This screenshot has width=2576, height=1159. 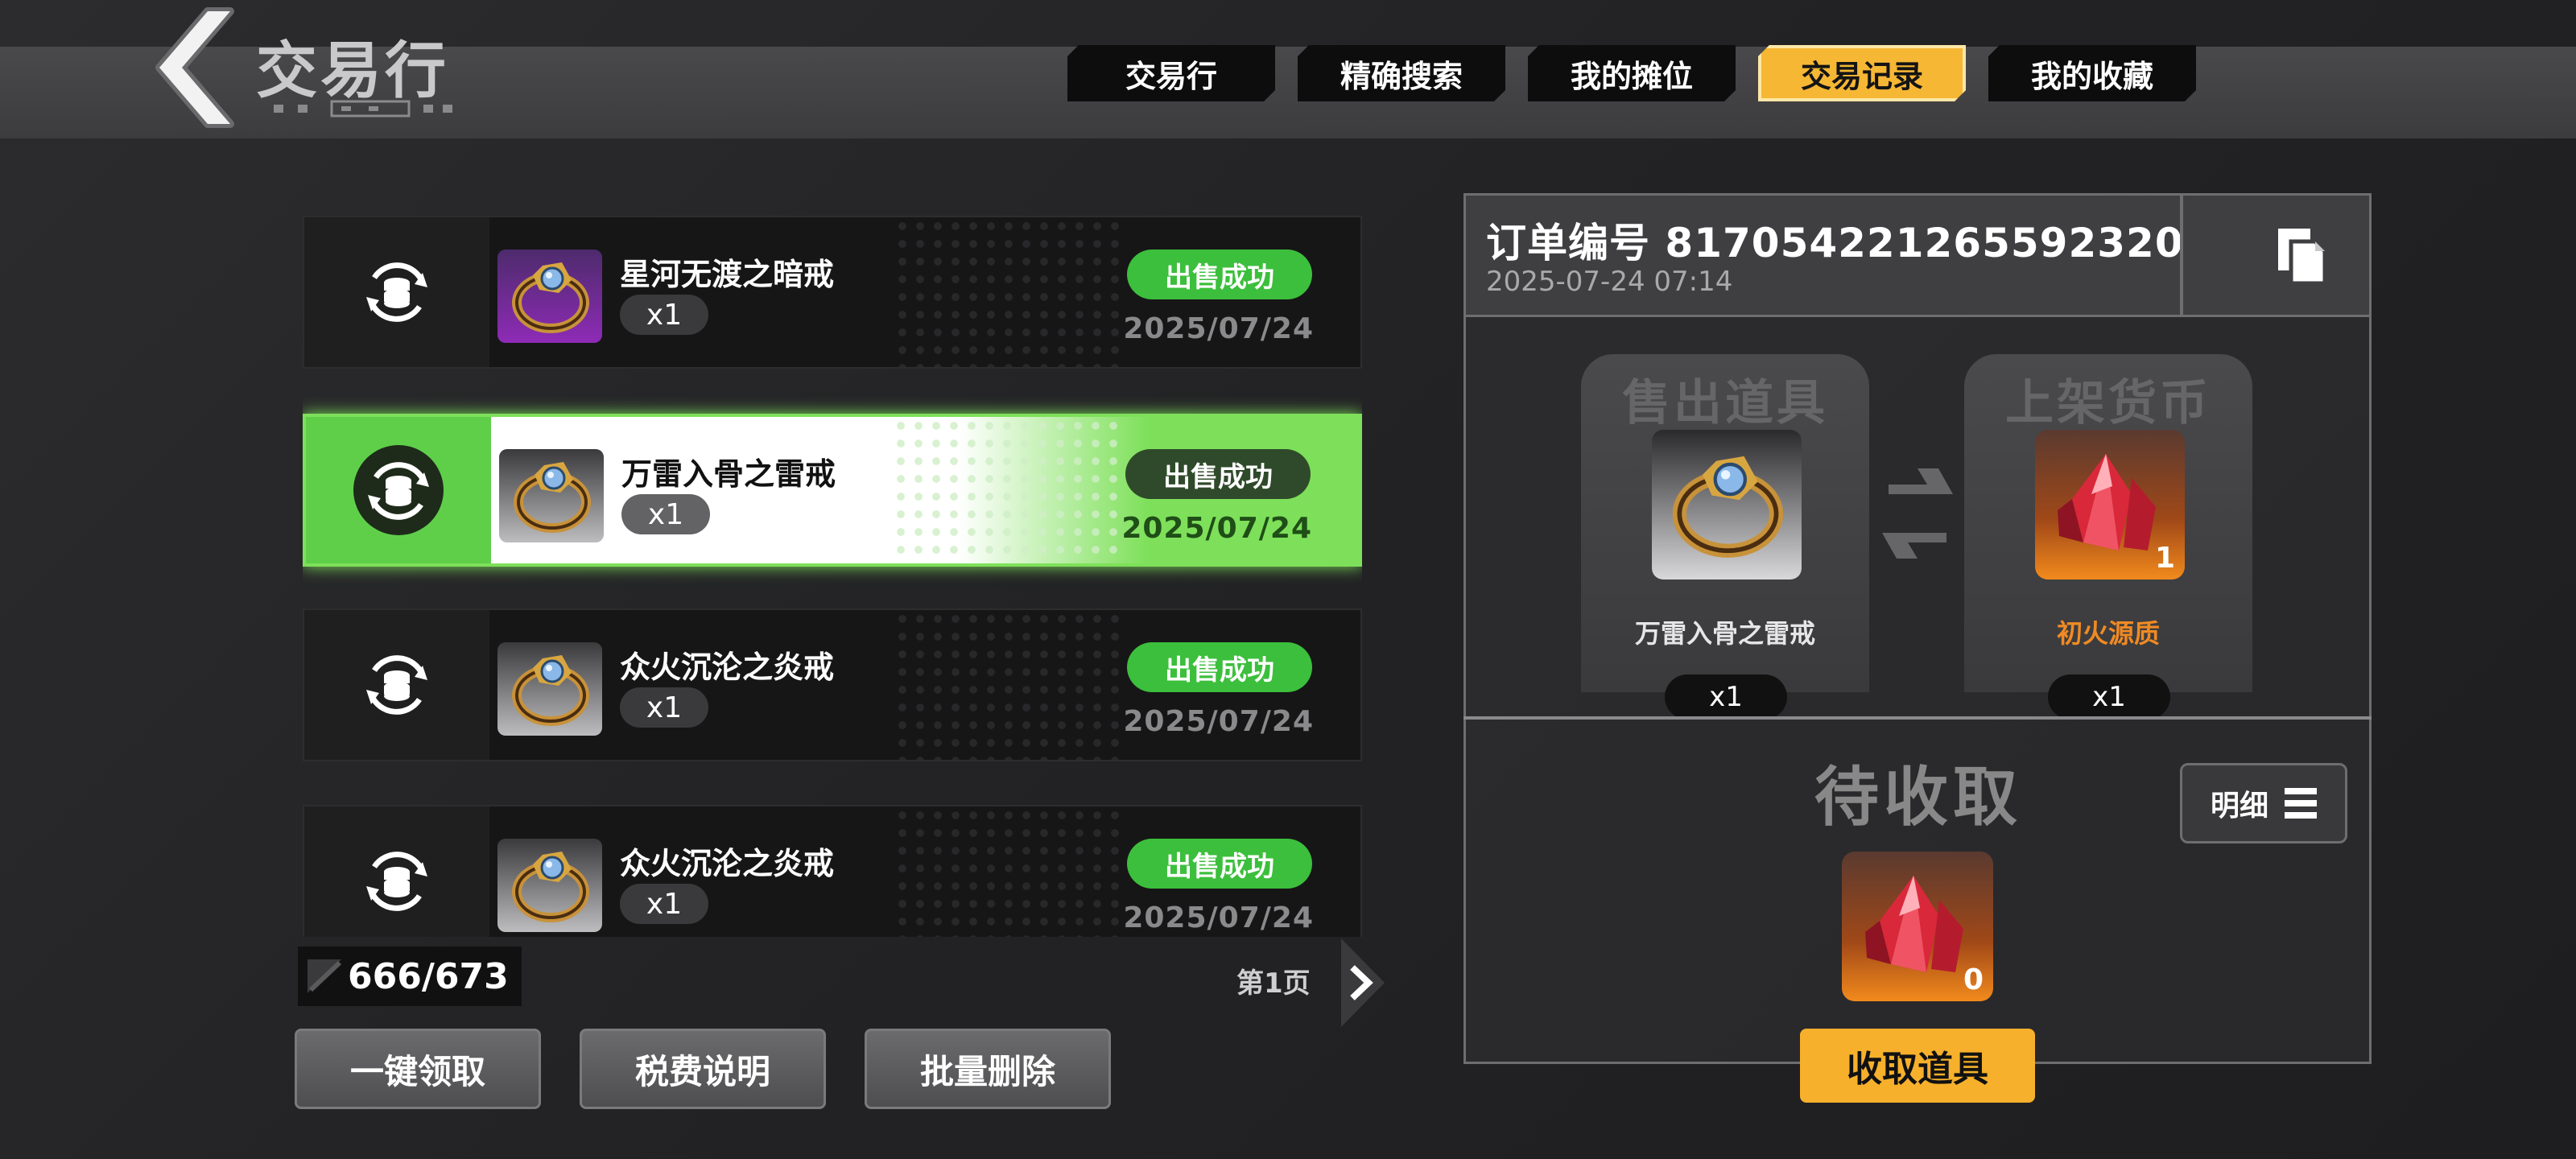 What do you see at coordinates (1726, 697) in the screenshot?
I see `sold-item-quantity: x1` at bounding box center [1726, 697].